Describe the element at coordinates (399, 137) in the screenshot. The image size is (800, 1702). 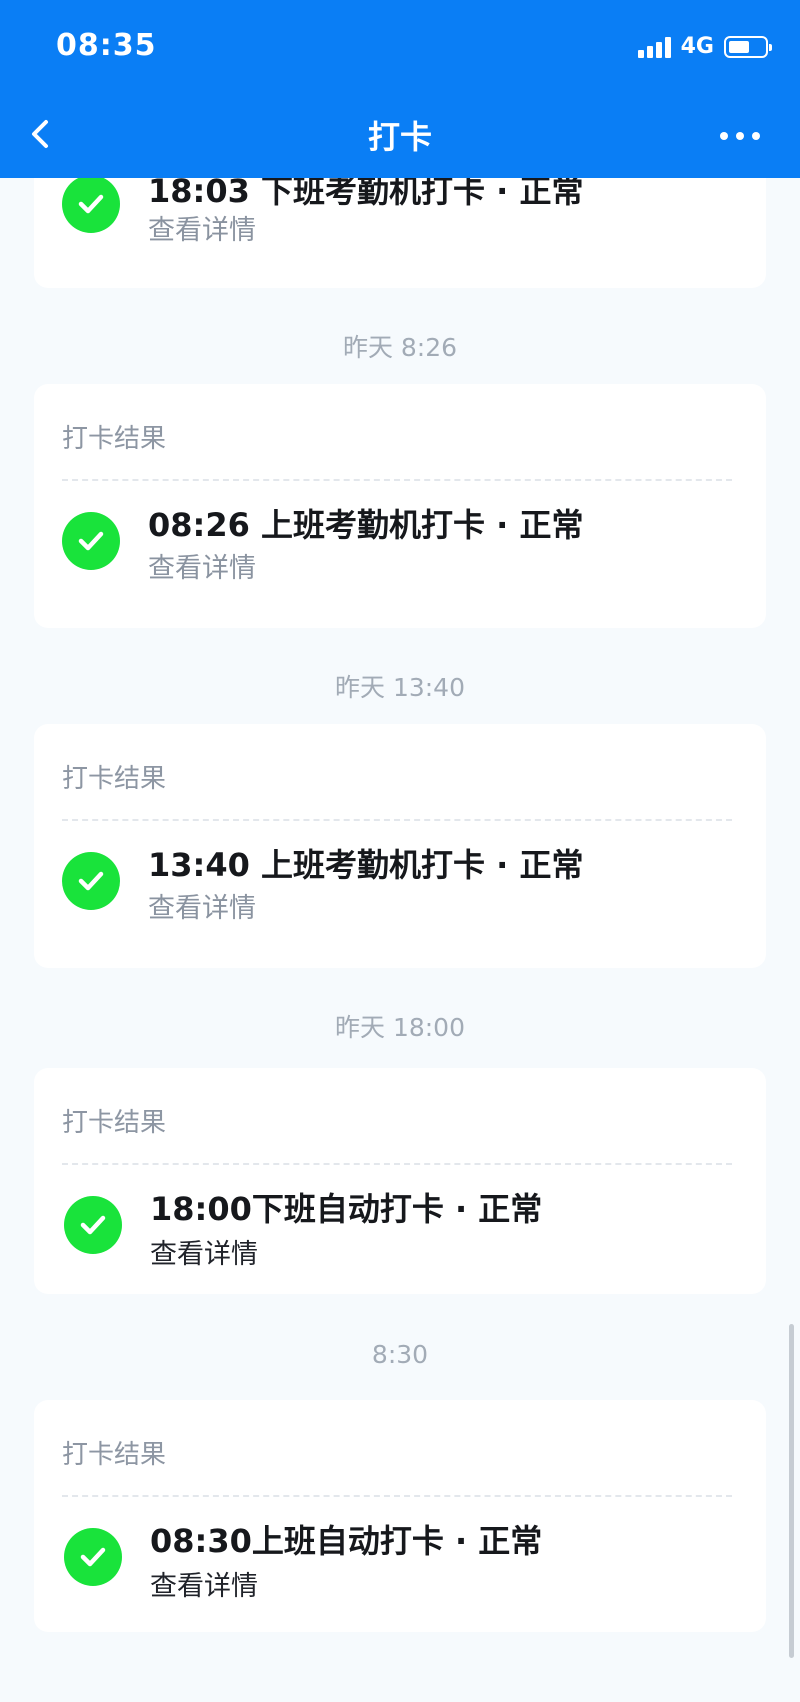
I see `page-title: 打卡` at that location.